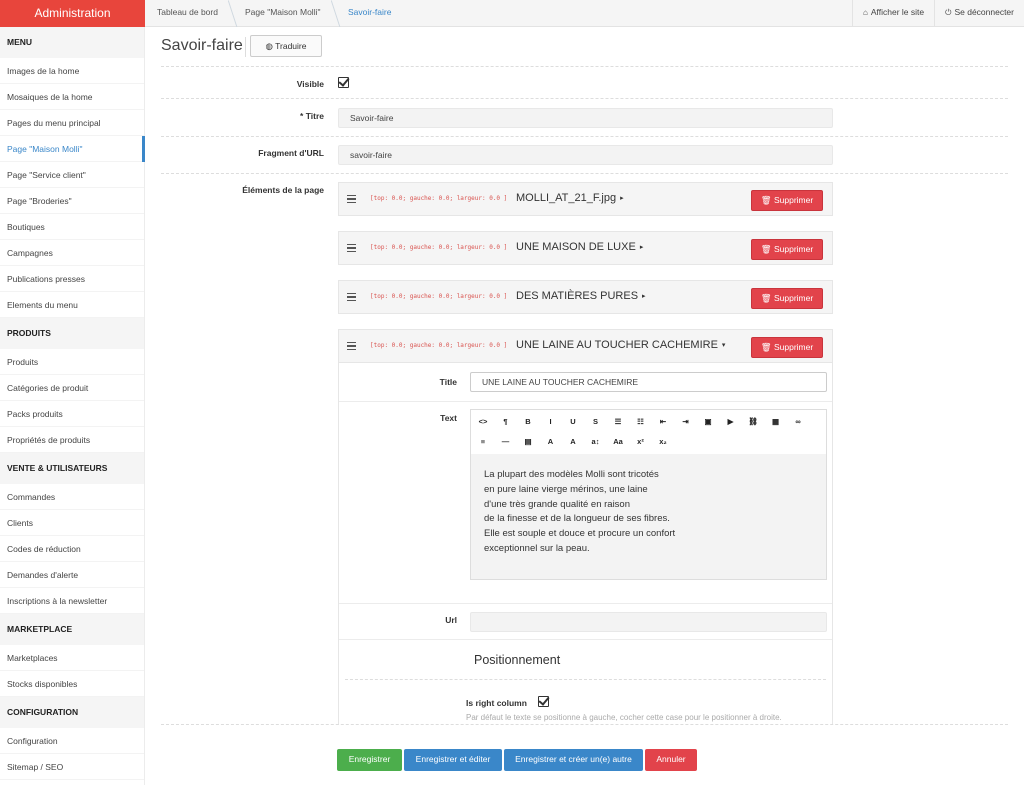 This screenshot has height=785, width=1024. Describe the element at coordinates (537, 548) in the screenshot. I see `editor-text-line: exceptionnel sur la peau.` at that location.